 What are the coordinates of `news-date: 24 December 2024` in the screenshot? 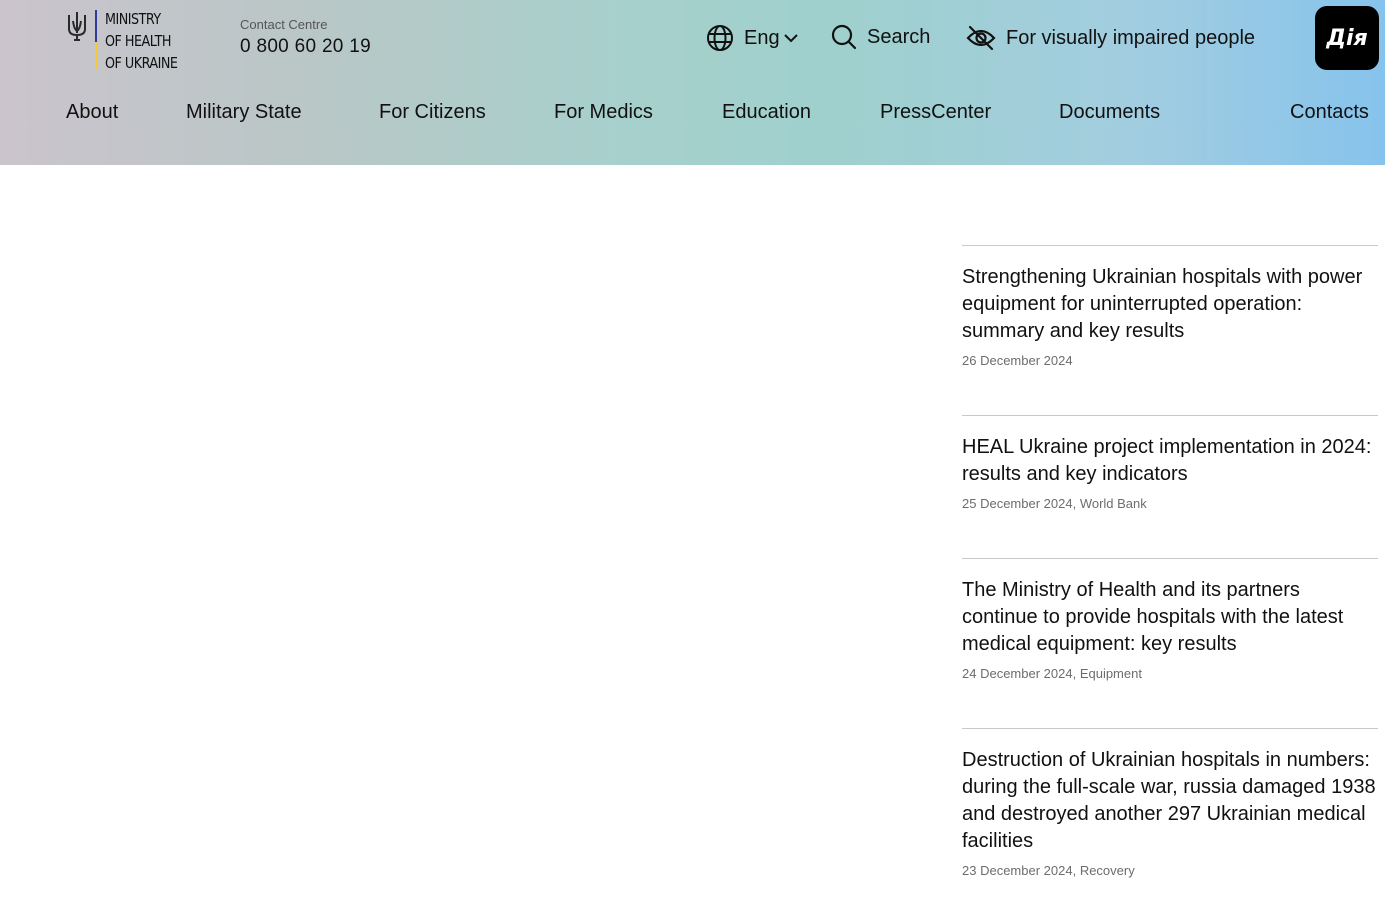 It's located at (1017, 673).